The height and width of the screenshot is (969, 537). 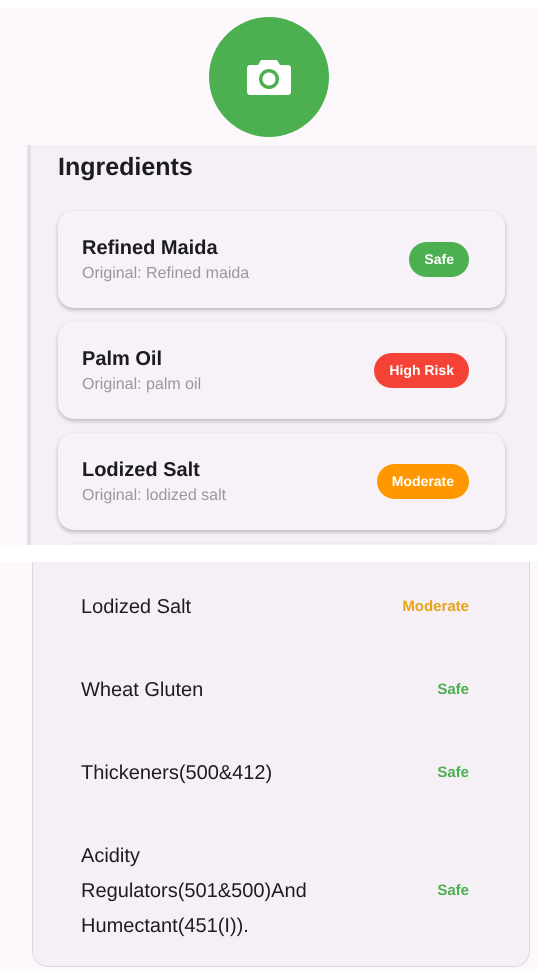 I want to click on risk-badge: Moderate, so click(x=422, y=481).